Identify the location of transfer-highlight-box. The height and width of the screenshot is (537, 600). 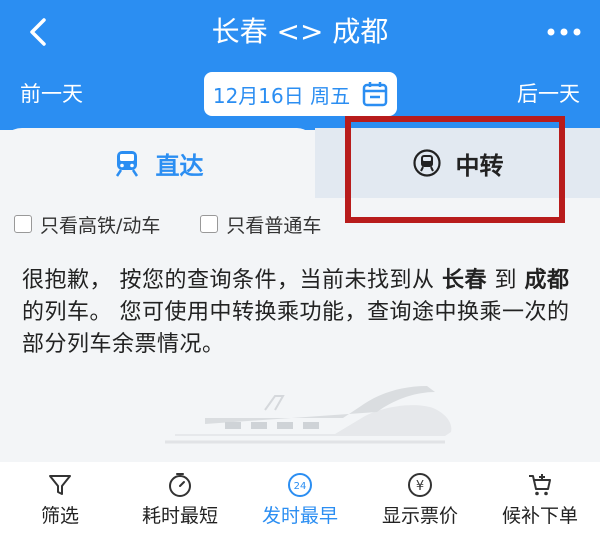
(455, 169).